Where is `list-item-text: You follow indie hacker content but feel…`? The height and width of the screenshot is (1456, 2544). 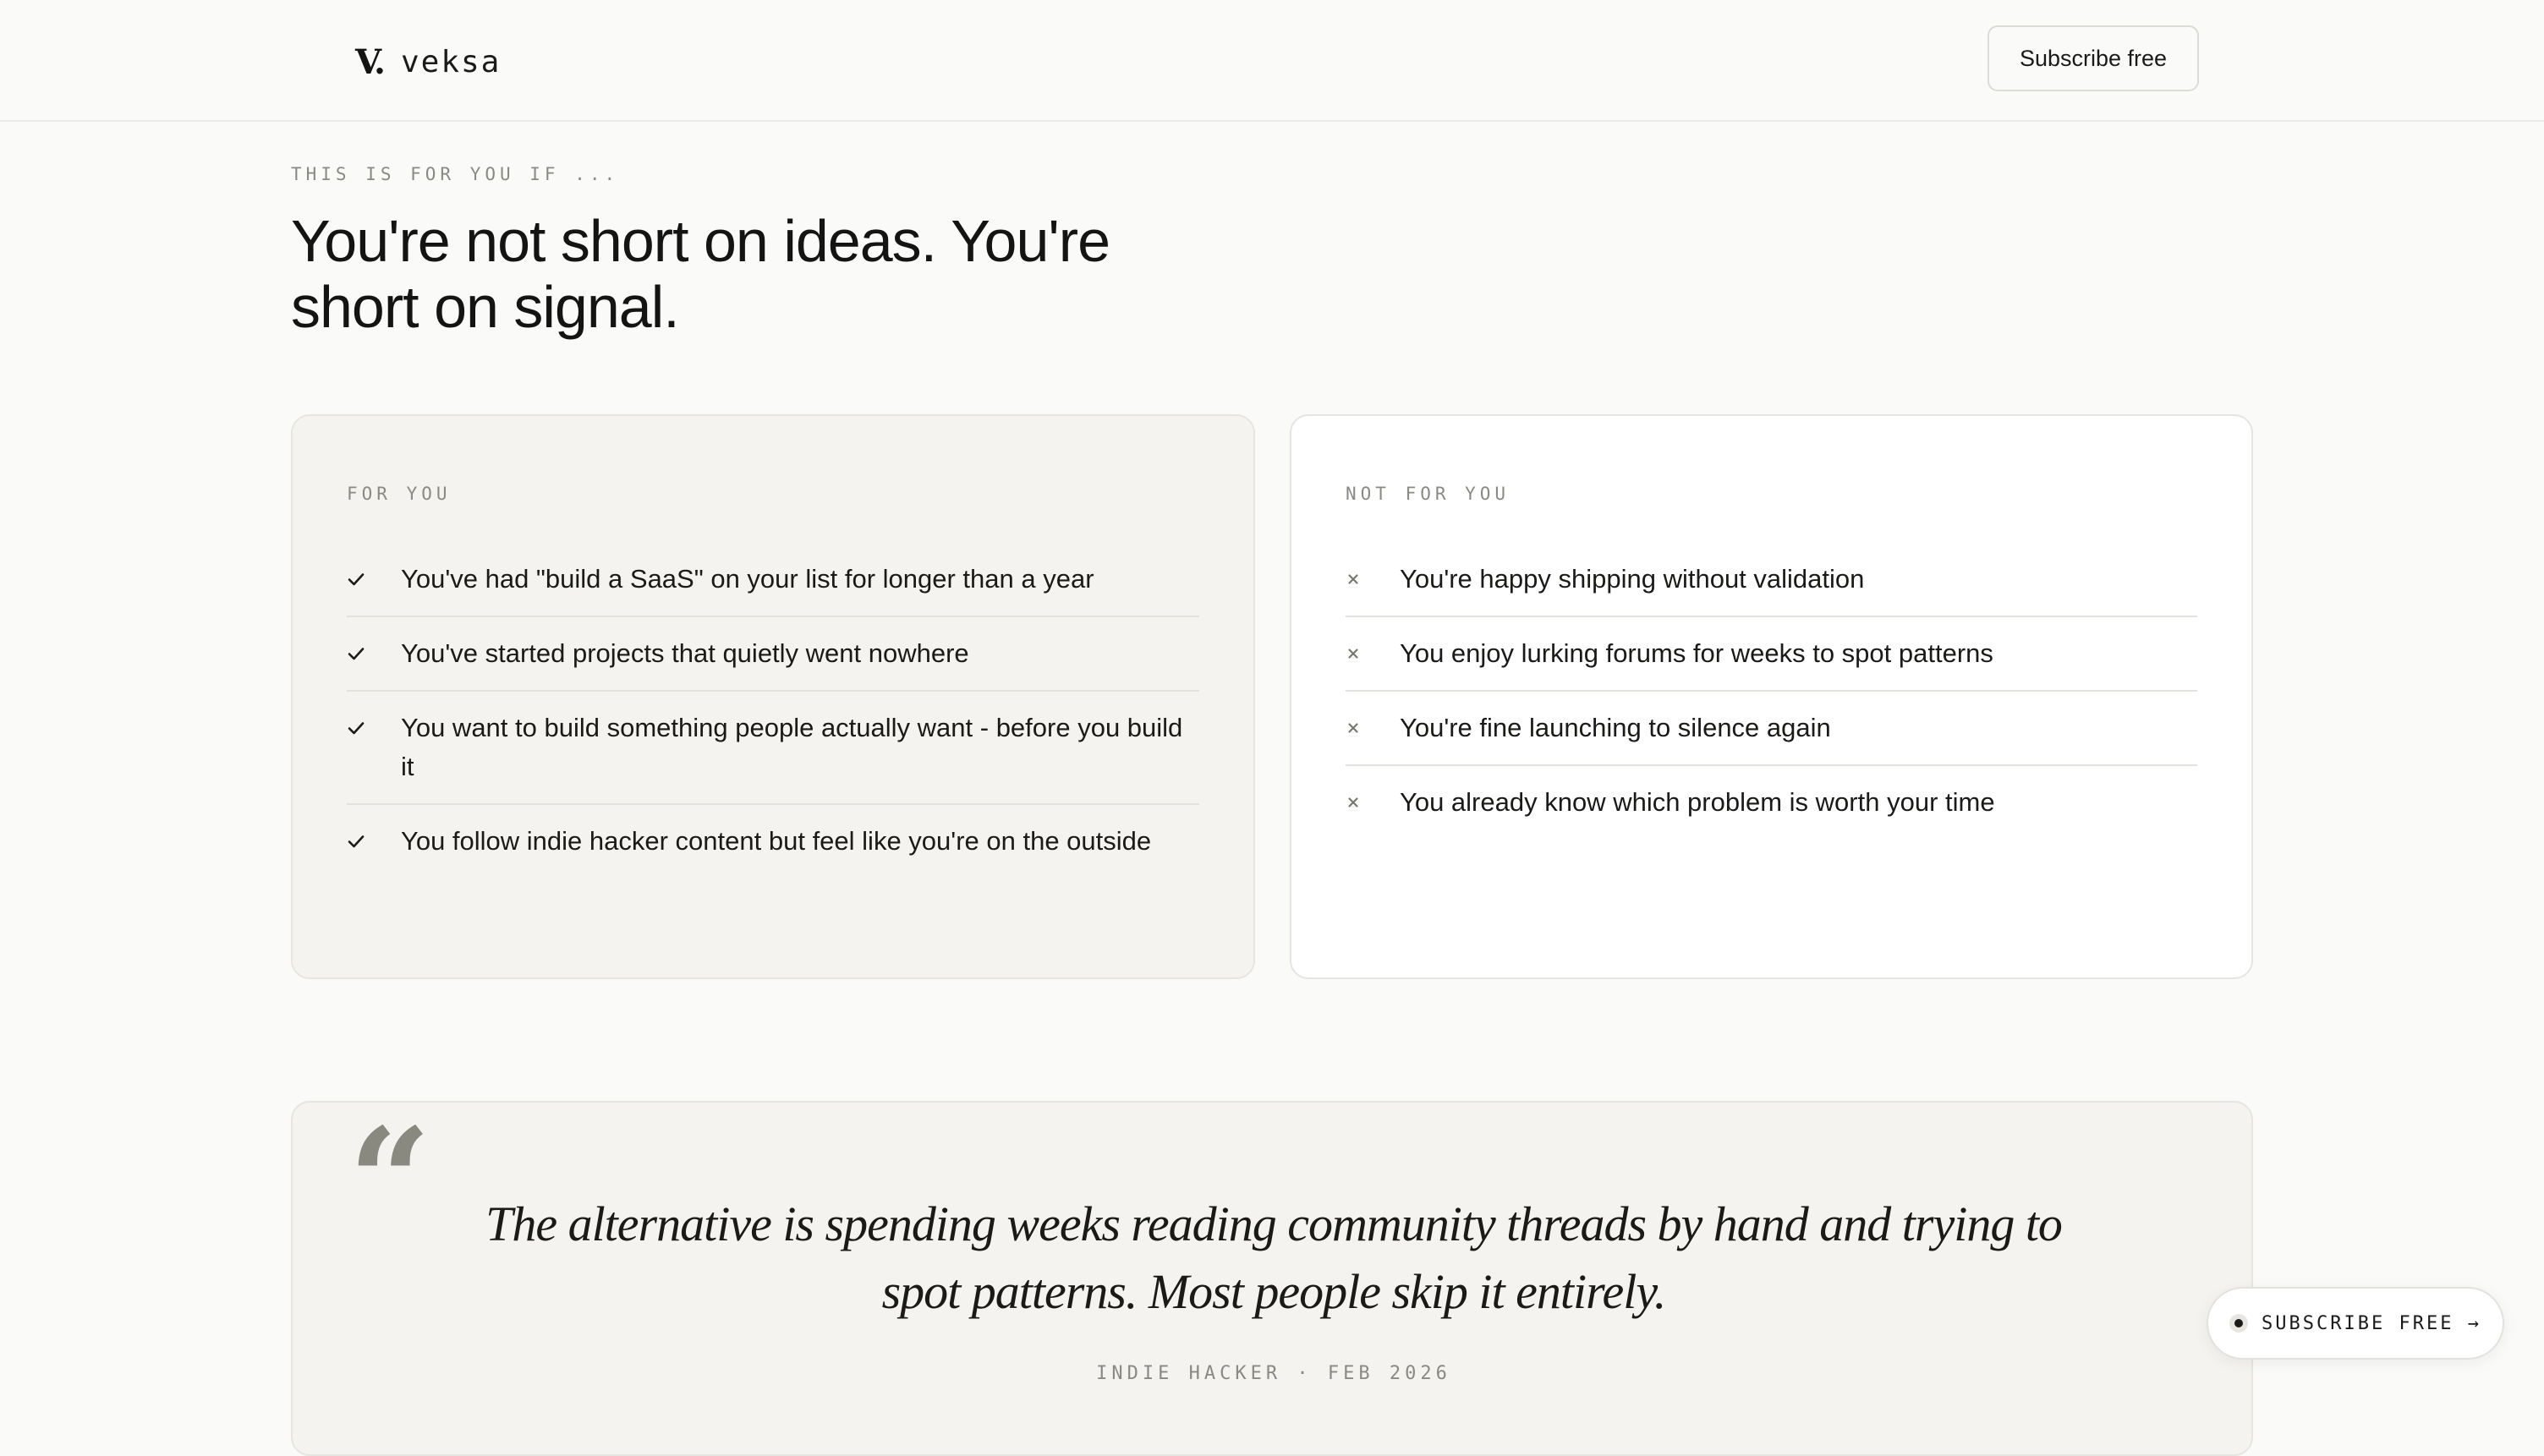
list-item-text: You follow indie hacker content but feel… is located at coordinates (776, 841).